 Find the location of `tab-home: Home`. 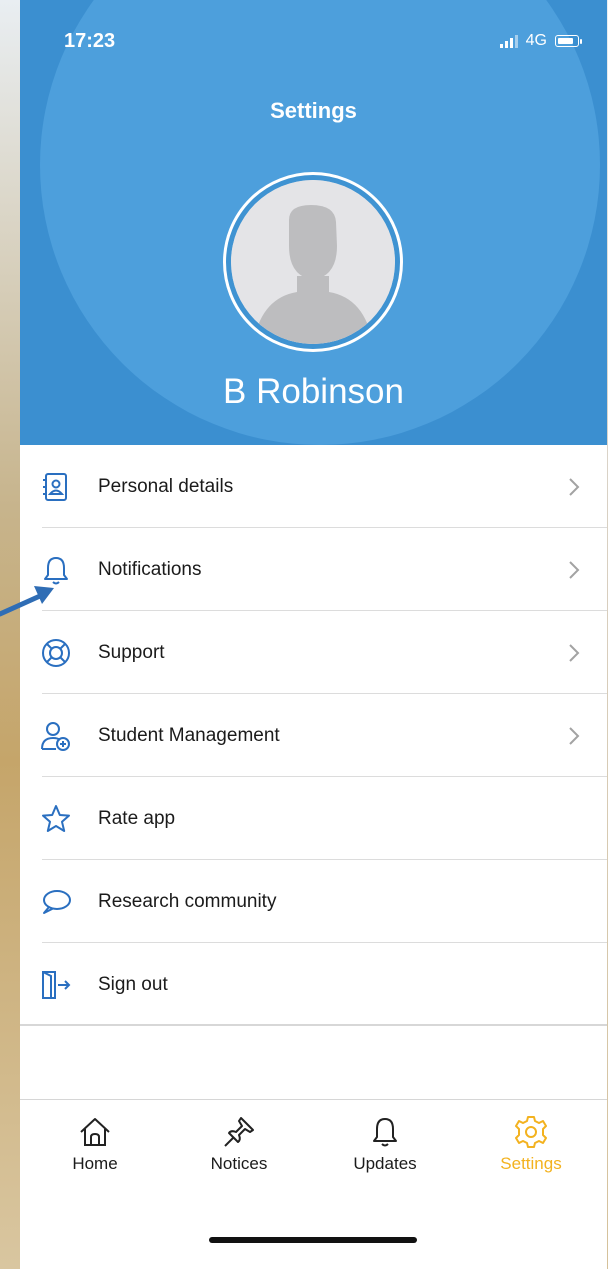

tab-home: Home is located at coordinates (95, 1144).